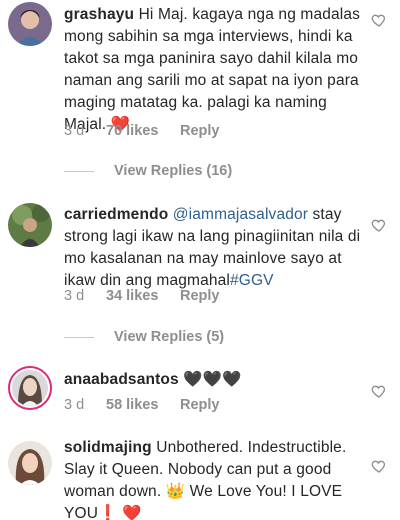 The width and height of the screenshot is (400, 520). I want to click on comment-meta: 3 d 34 likes Reply, so click(142, 296).